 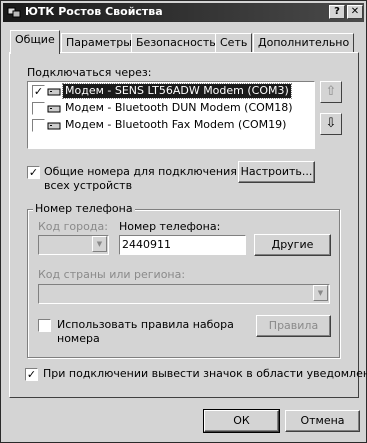 What do you see at coordinates (84, 208) in the screenshot?
I see `phone-group-title: Номер телефона` at bounding box center [84, 208].